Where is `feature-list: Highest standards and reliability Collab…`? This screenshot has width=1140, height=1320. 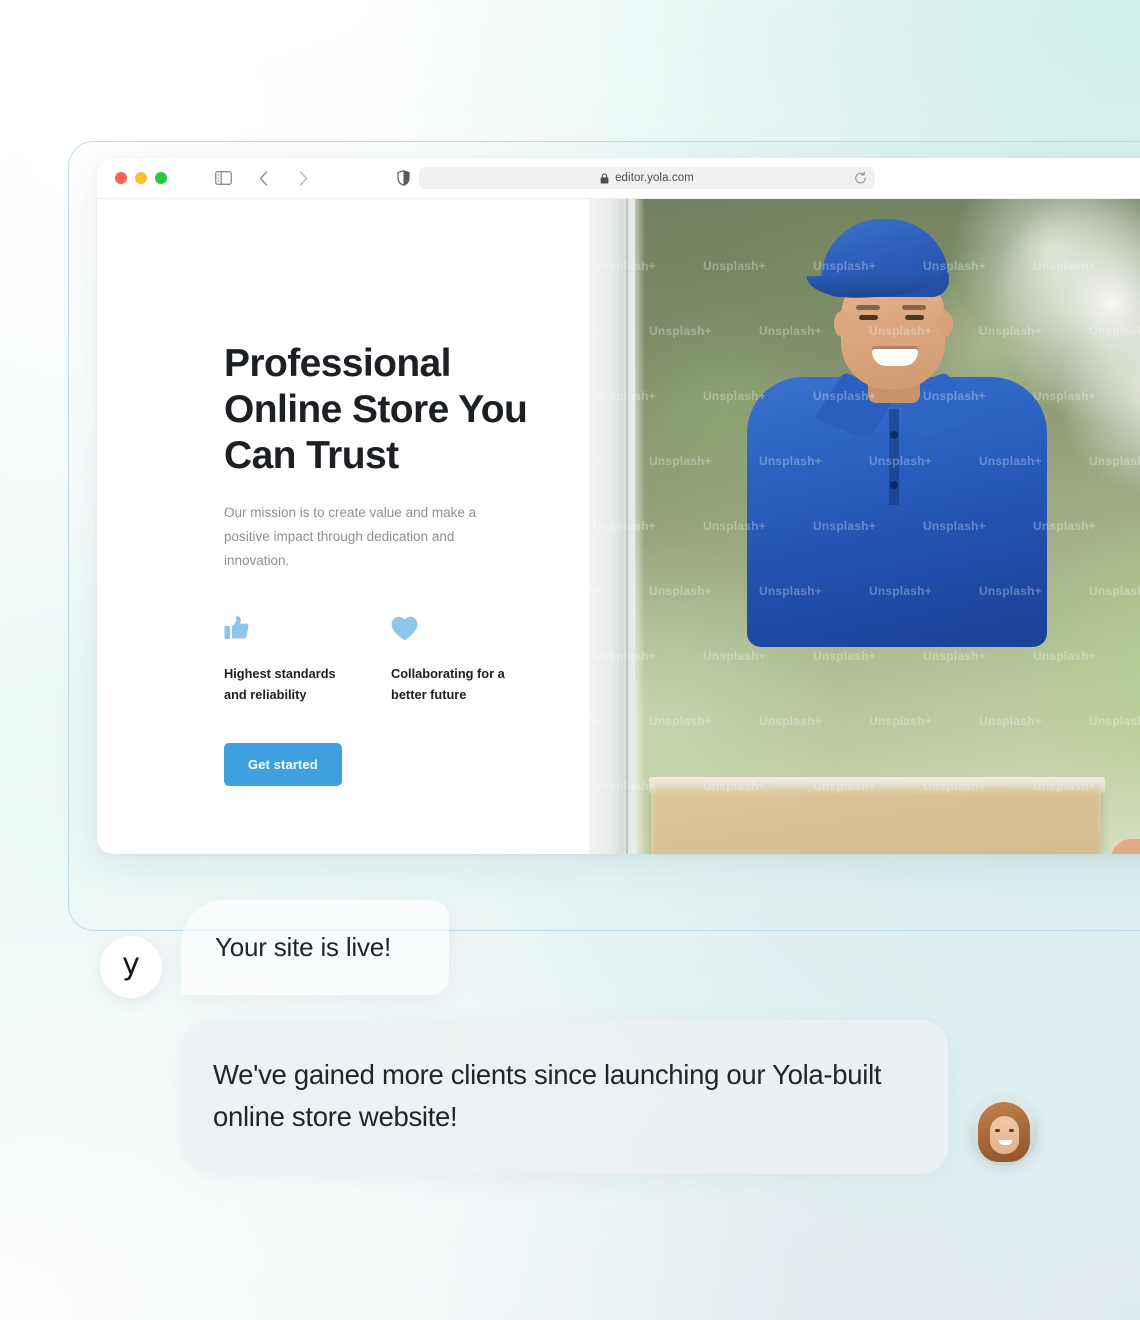 feature-list: Highest standards and reliability Collab… is located at coordinates (406, 659).